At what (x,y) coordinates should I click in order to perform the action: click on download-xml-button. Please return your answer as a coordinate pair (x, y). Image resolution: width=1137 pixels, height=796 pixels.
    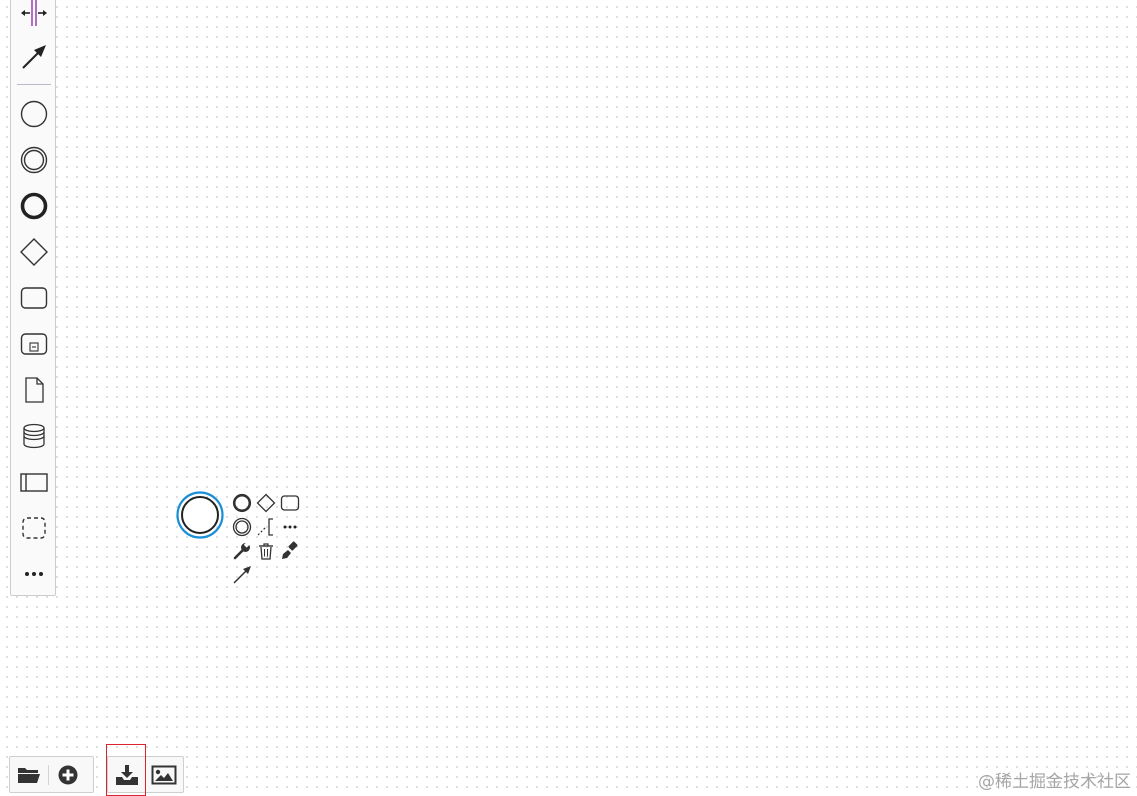
    Looking at the image, I should click on (127, 774).